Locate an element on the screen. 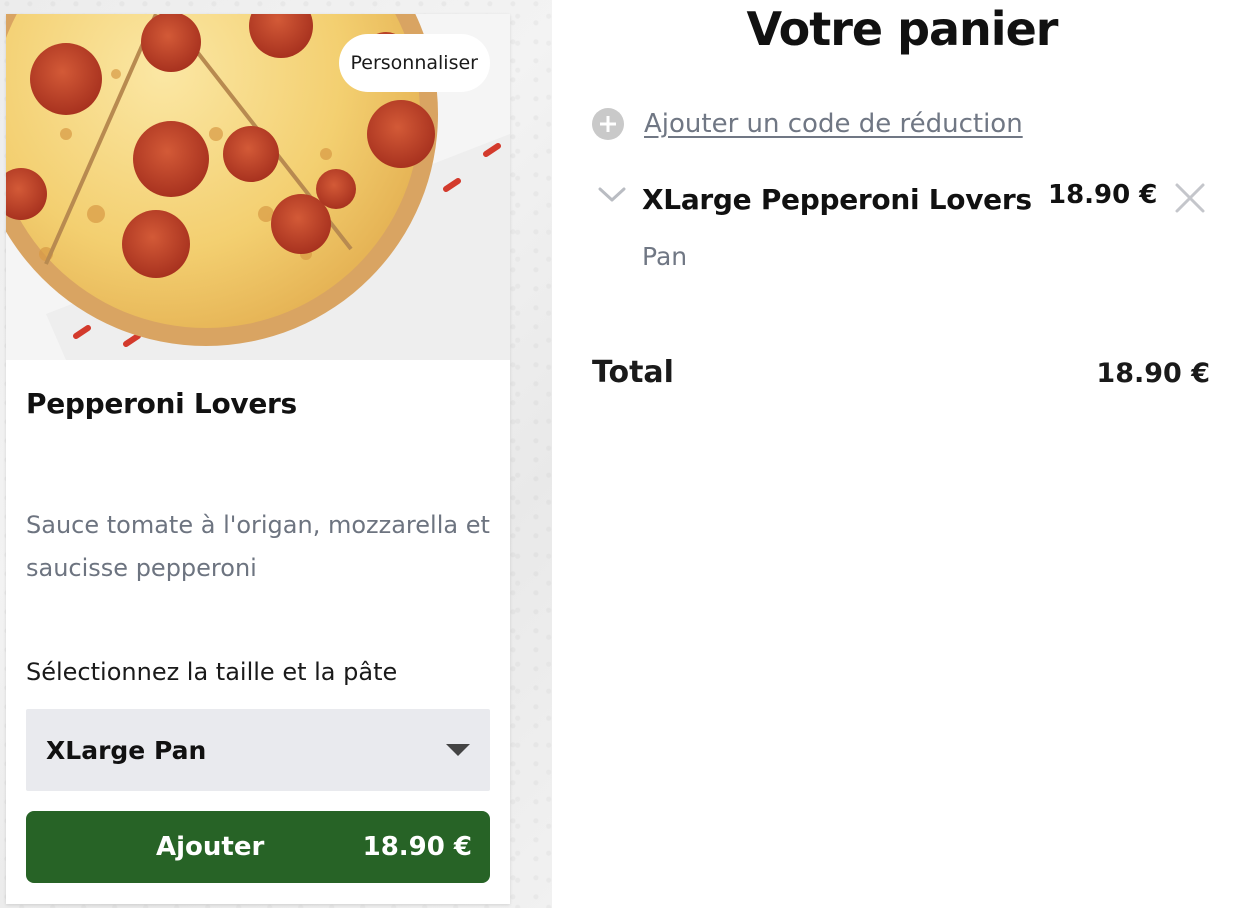 The width and height of the screenshot is (1250, 908). add-to-cart-button: Ajouter 18.90 € is located at coordinates (258, 847).